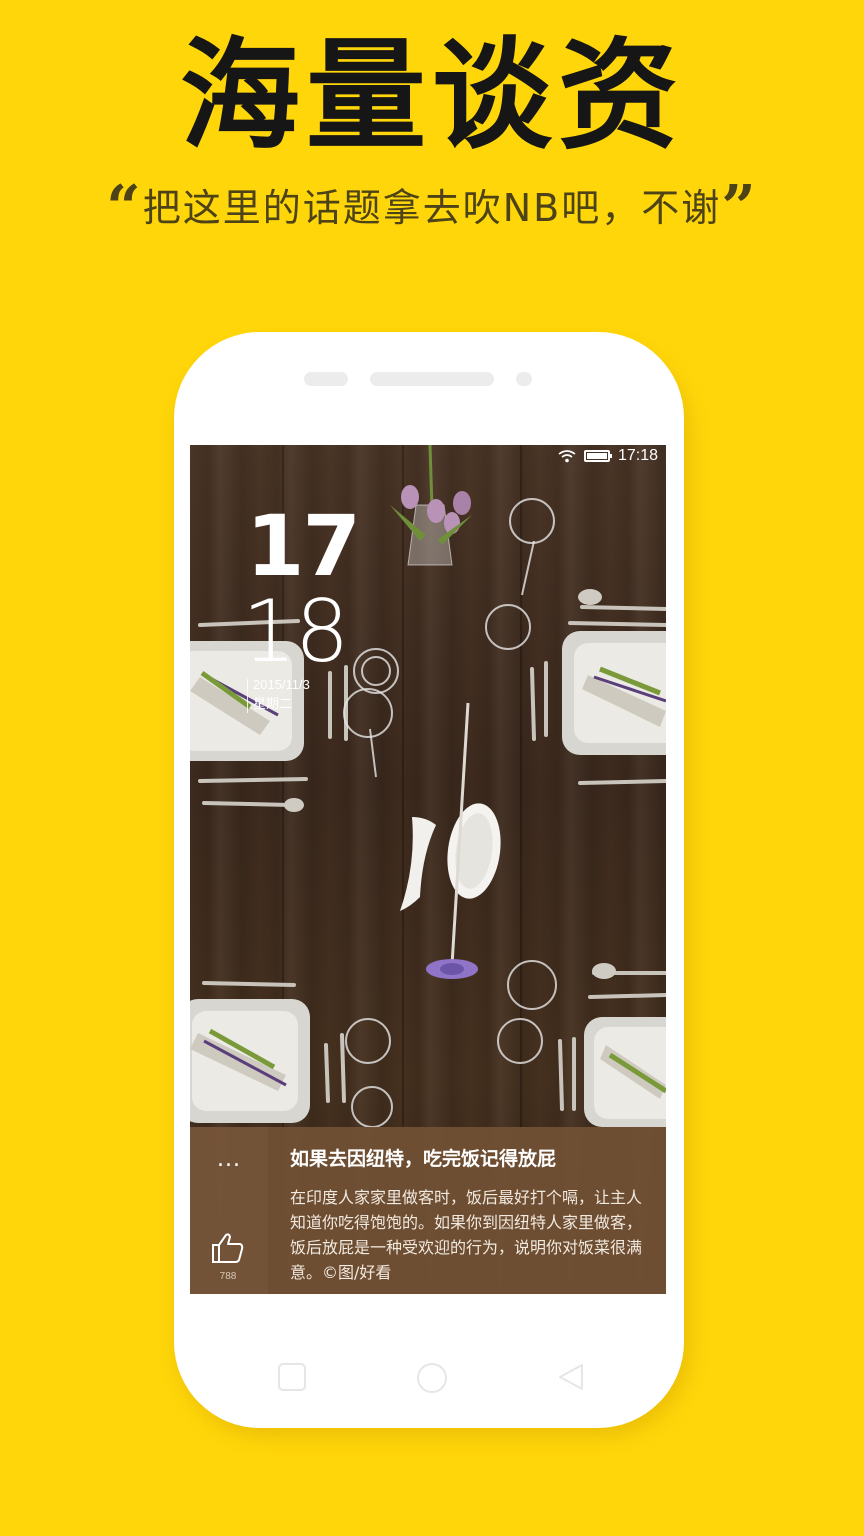 The width and height of the screenshot is (864, 1536). What do you see at coordinates (432, 1378) in the screenshot?
I see `home-icon` at bounding box center [432, 1378].